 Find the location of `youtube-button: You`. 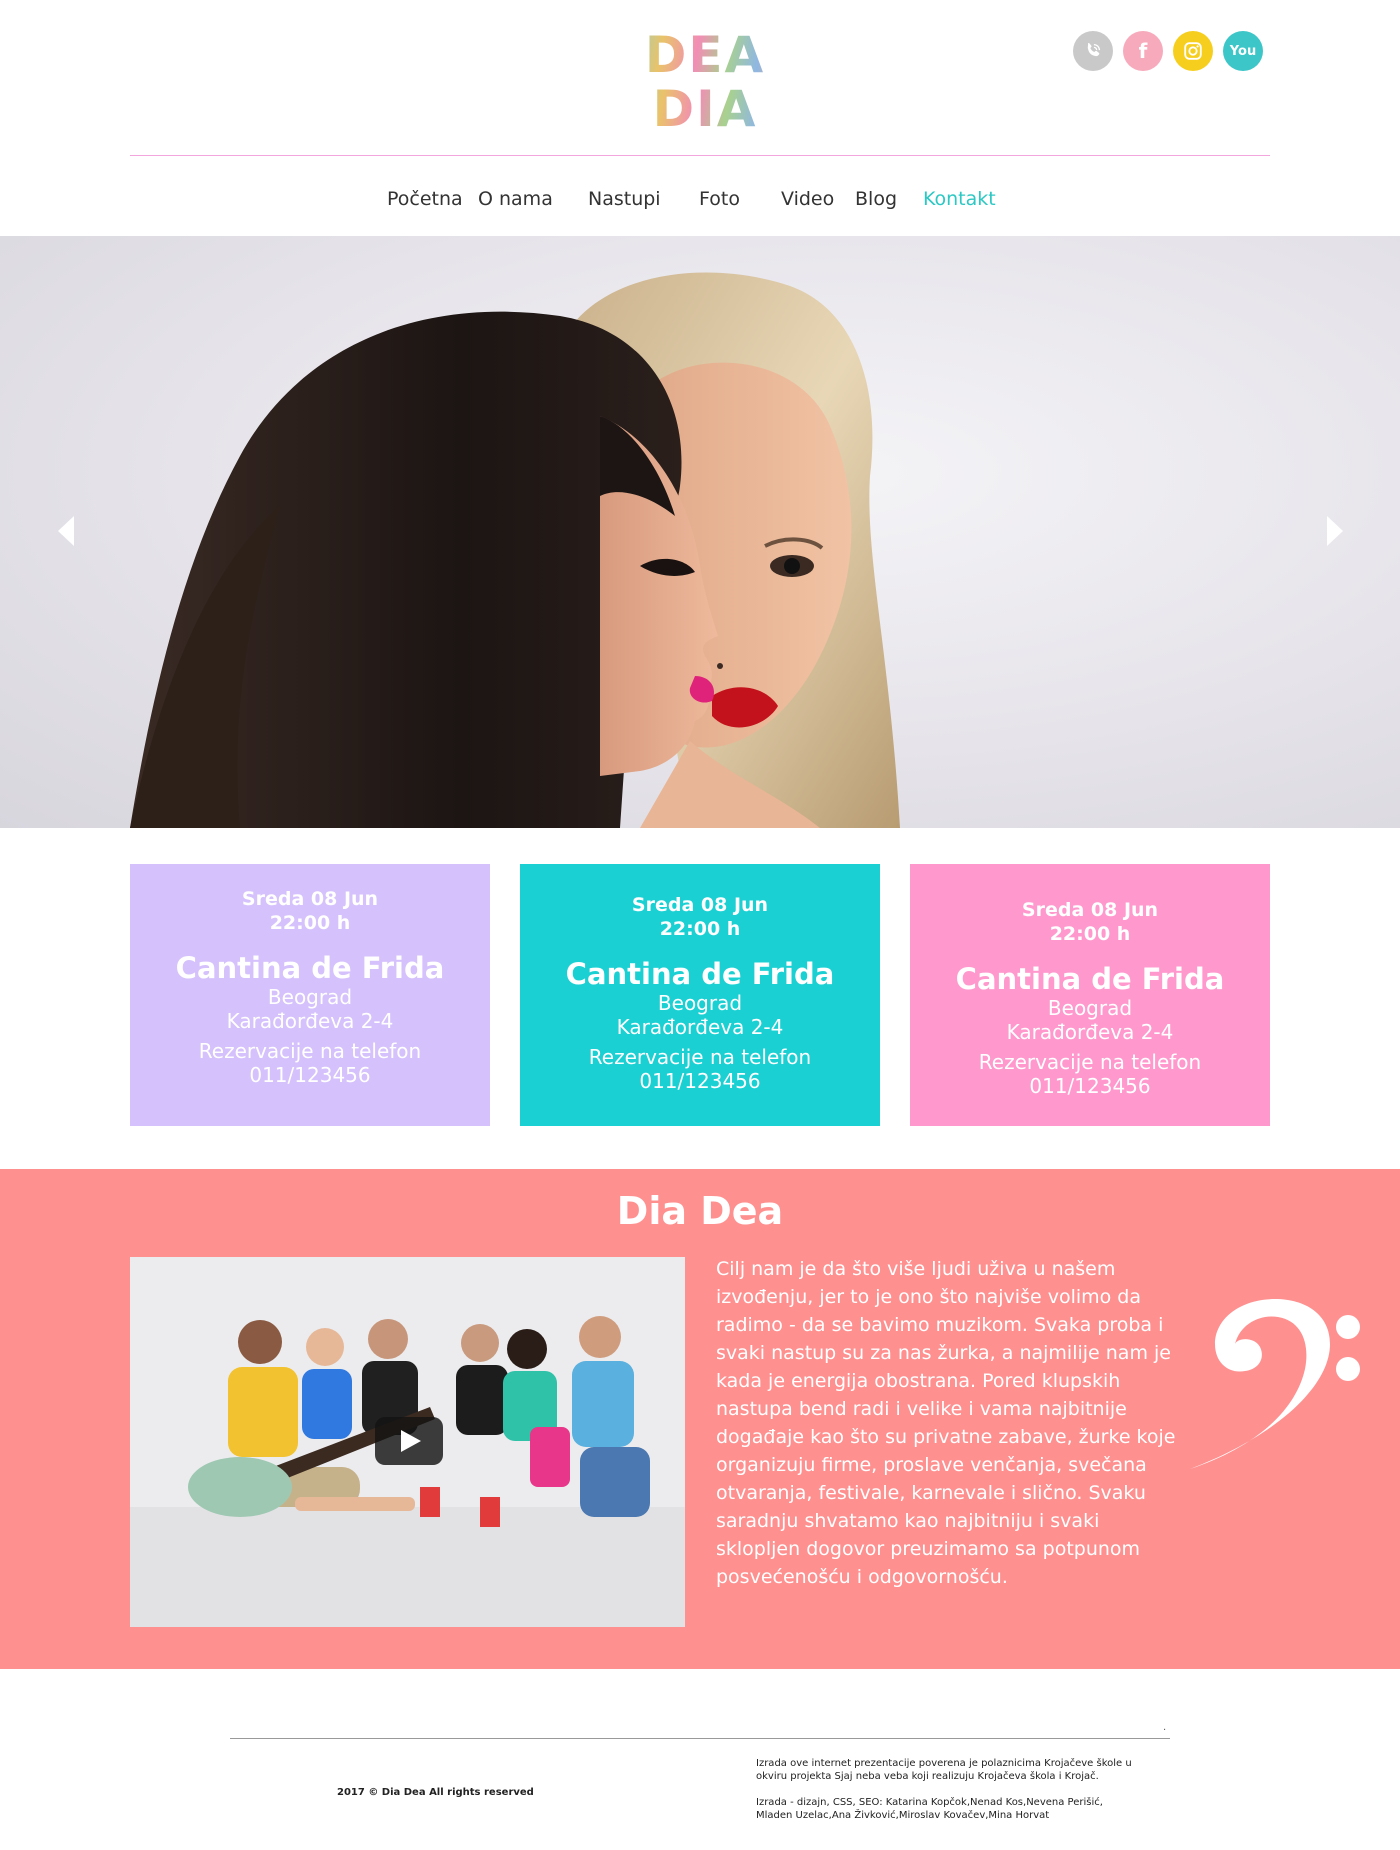

youtube-button: You is located at coordinates (1243, 51).